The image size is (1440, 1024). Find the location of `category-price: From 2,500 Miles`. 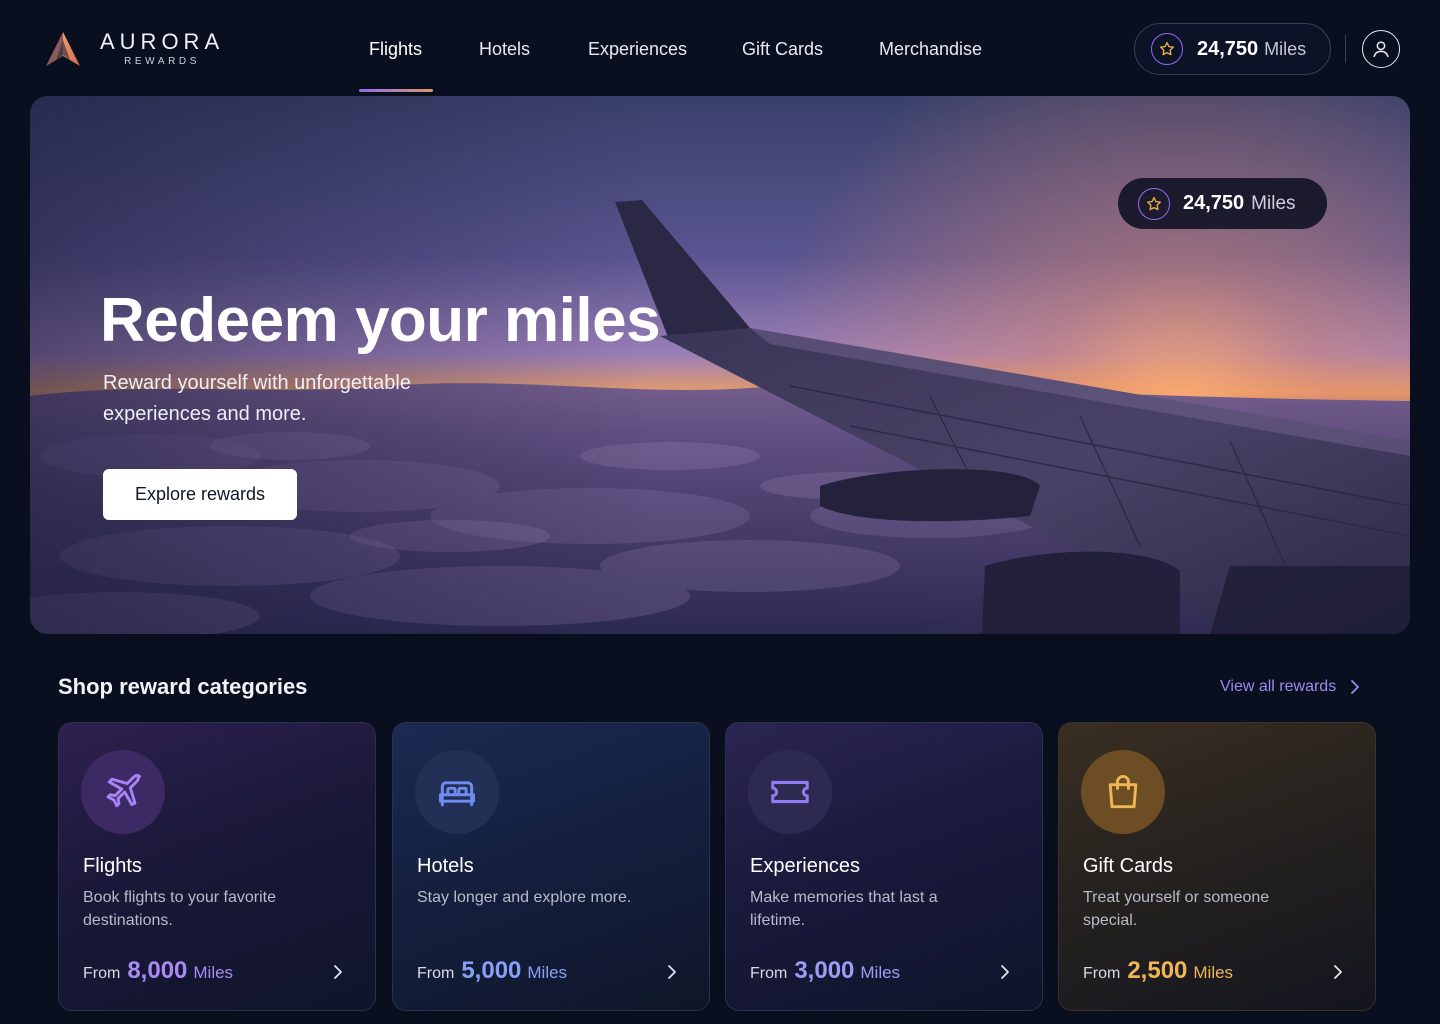

category-price: From 2,500 Miles is located at coordinates (1158, 971).